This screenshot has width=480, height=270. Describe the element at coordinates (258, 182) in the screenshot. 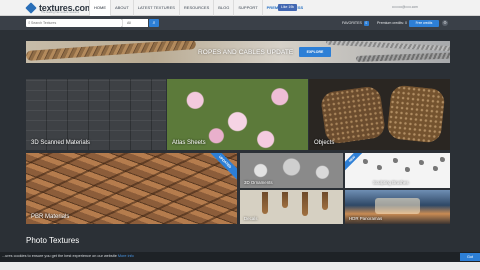

I see `tile-label: 3D Ornaments` at that location.